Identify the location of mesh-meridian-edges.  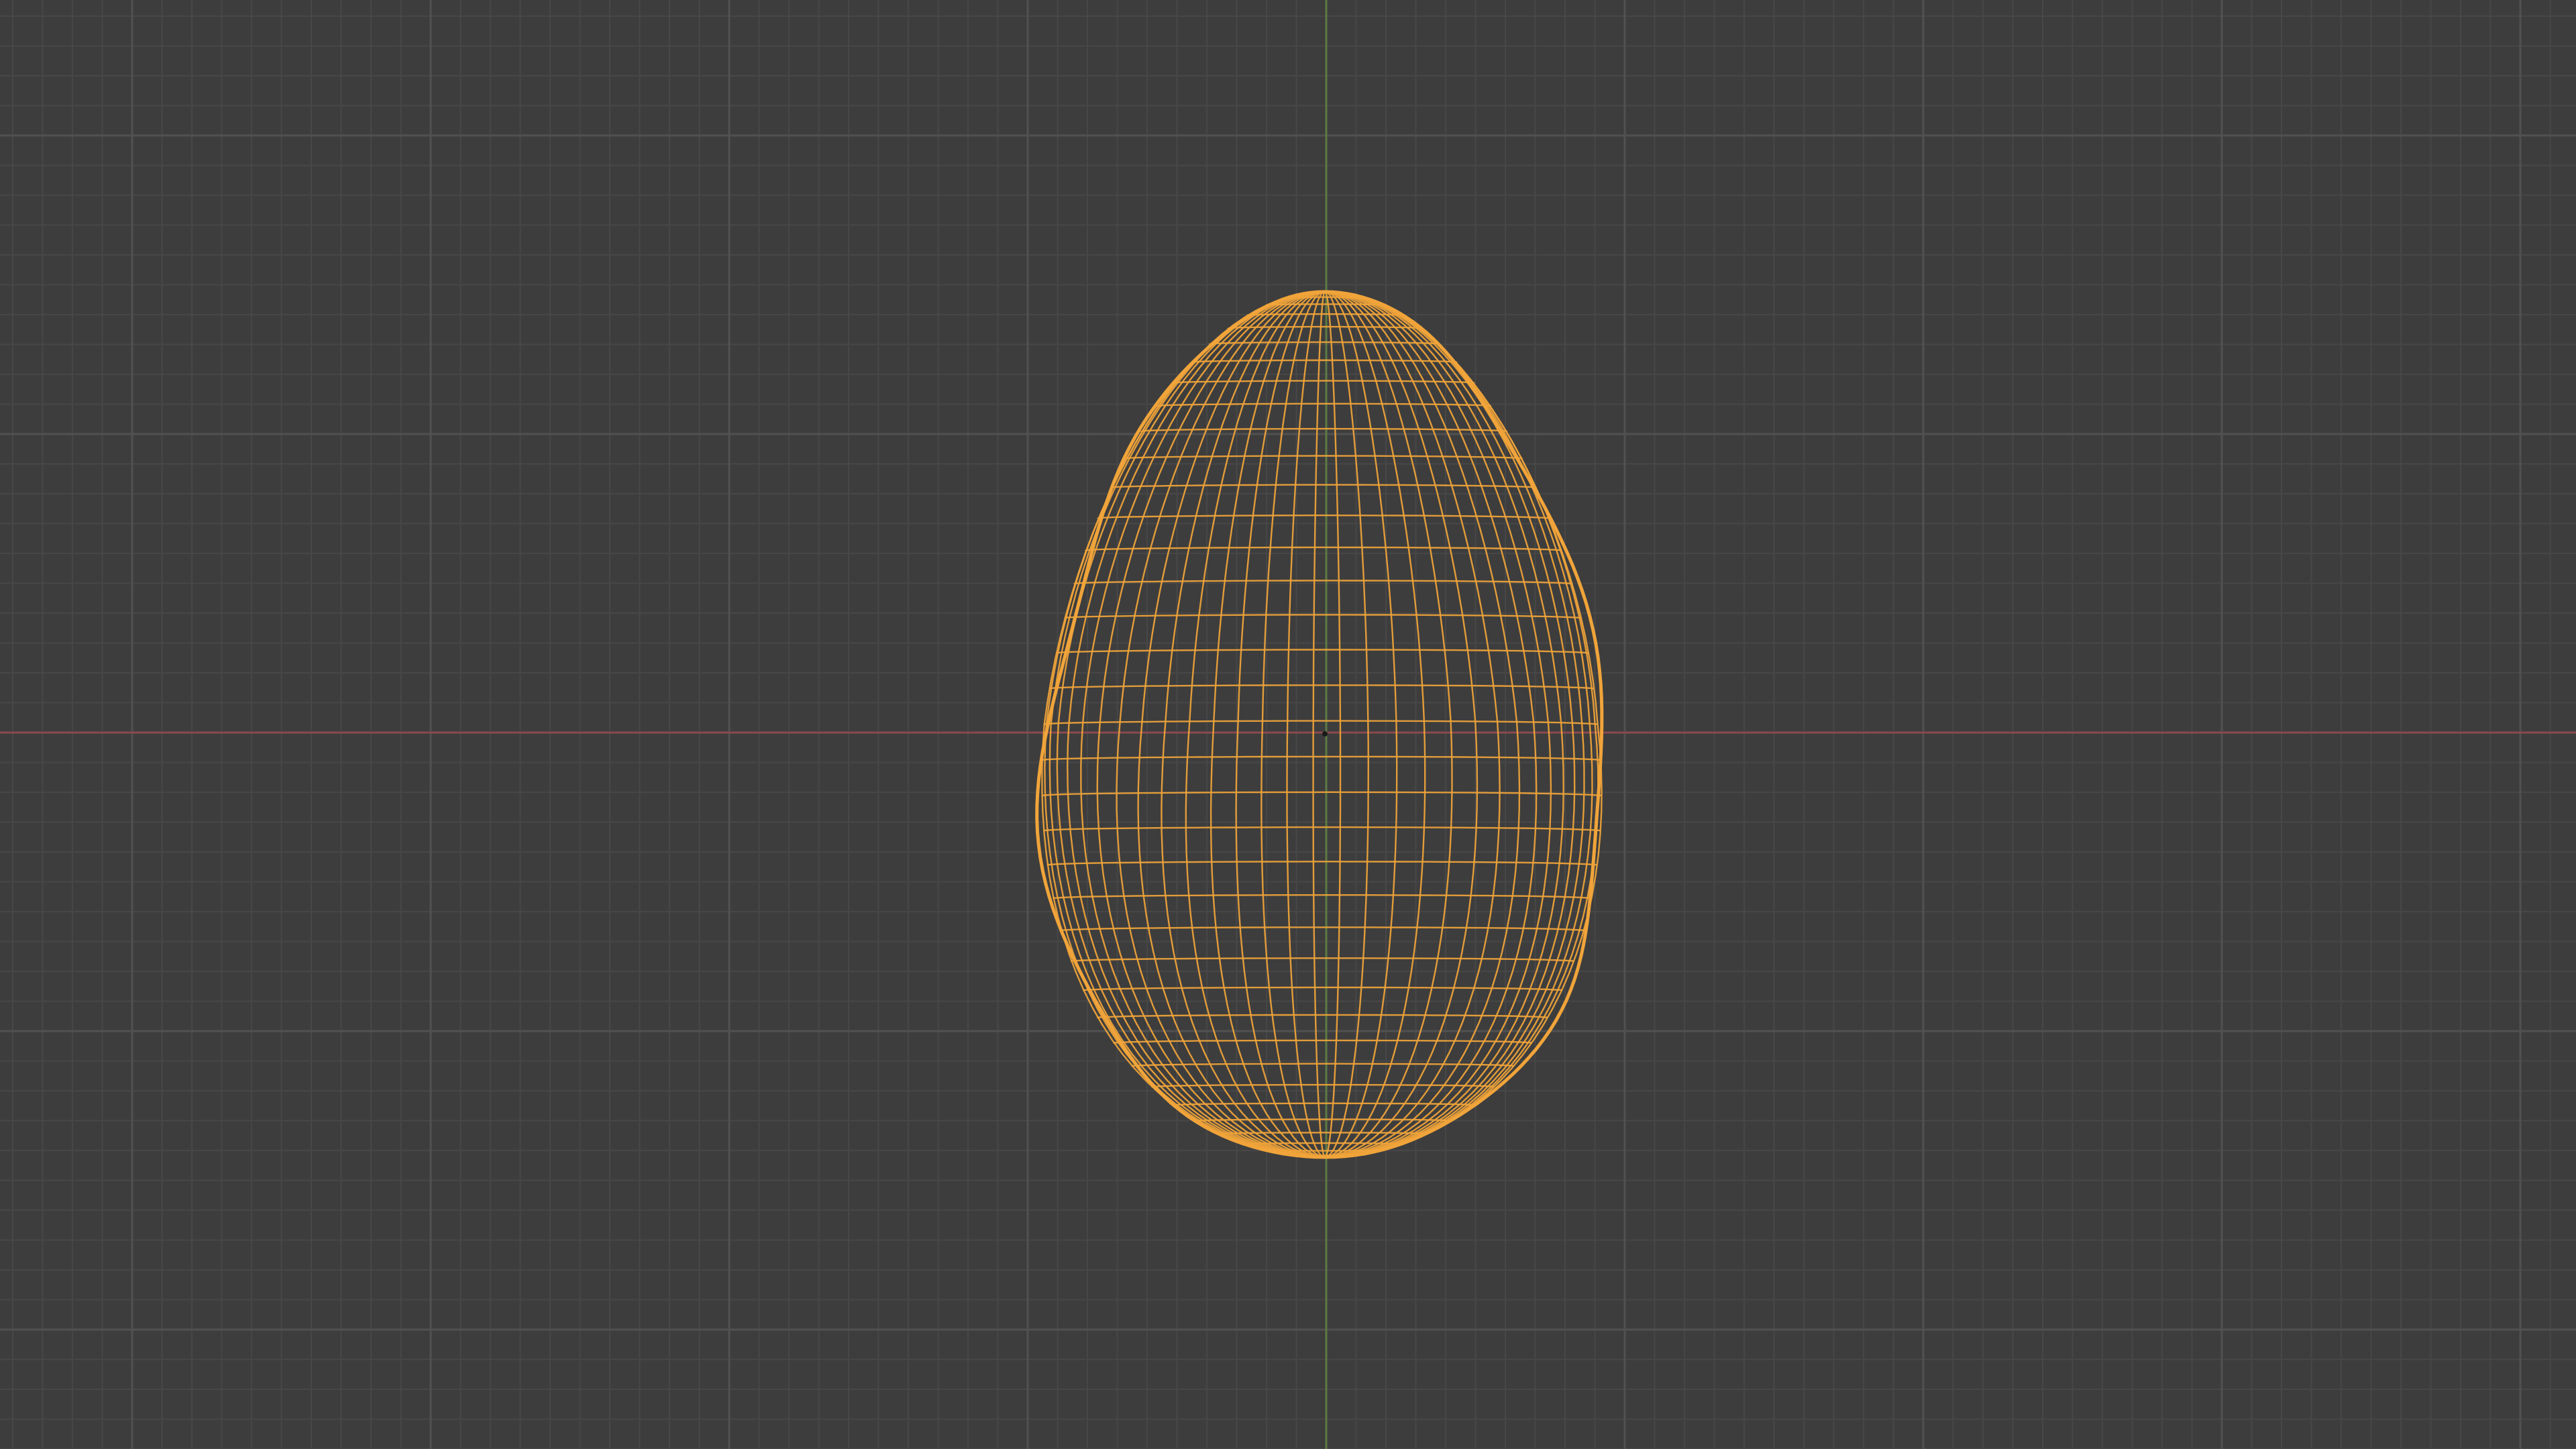
(1322, 724).